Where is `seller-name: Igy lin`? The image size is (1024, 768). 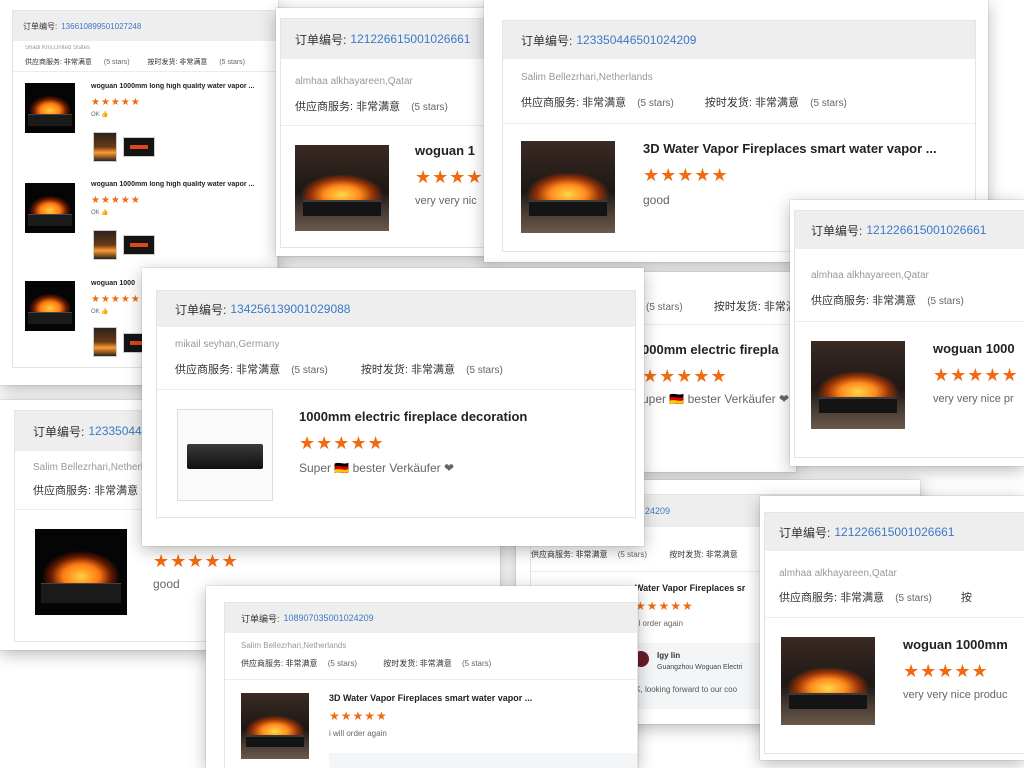
seller-name: Igy lin is located at coordinates (669, 655).